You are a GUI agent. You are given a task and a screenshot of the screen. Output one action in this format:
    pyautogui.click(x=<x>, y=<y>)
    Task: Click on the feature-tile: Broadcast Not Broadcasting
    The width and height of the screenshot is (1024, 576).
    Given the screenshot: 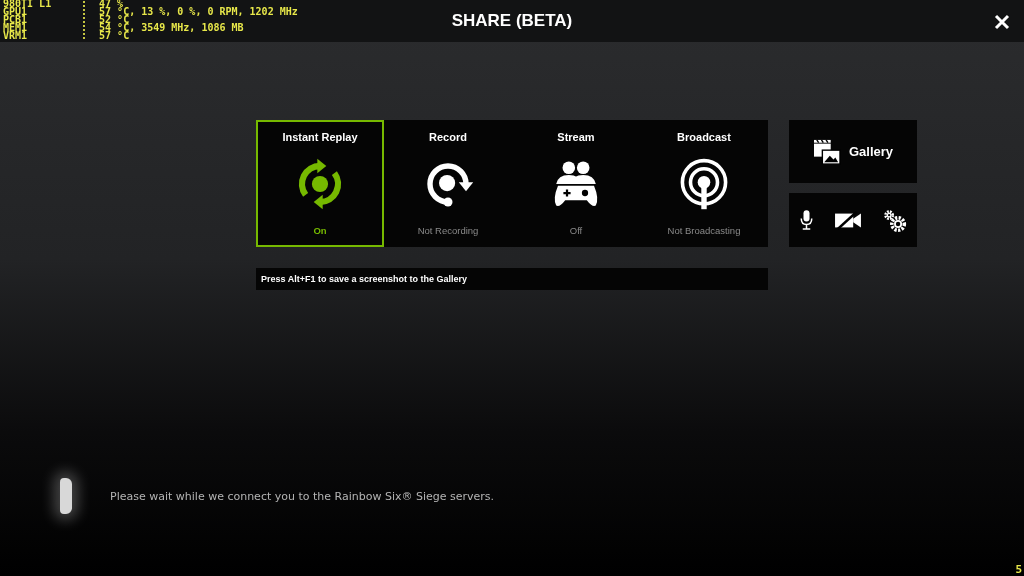 What is the action you would take?
    pyautogui.click(x=704, y=183)
    